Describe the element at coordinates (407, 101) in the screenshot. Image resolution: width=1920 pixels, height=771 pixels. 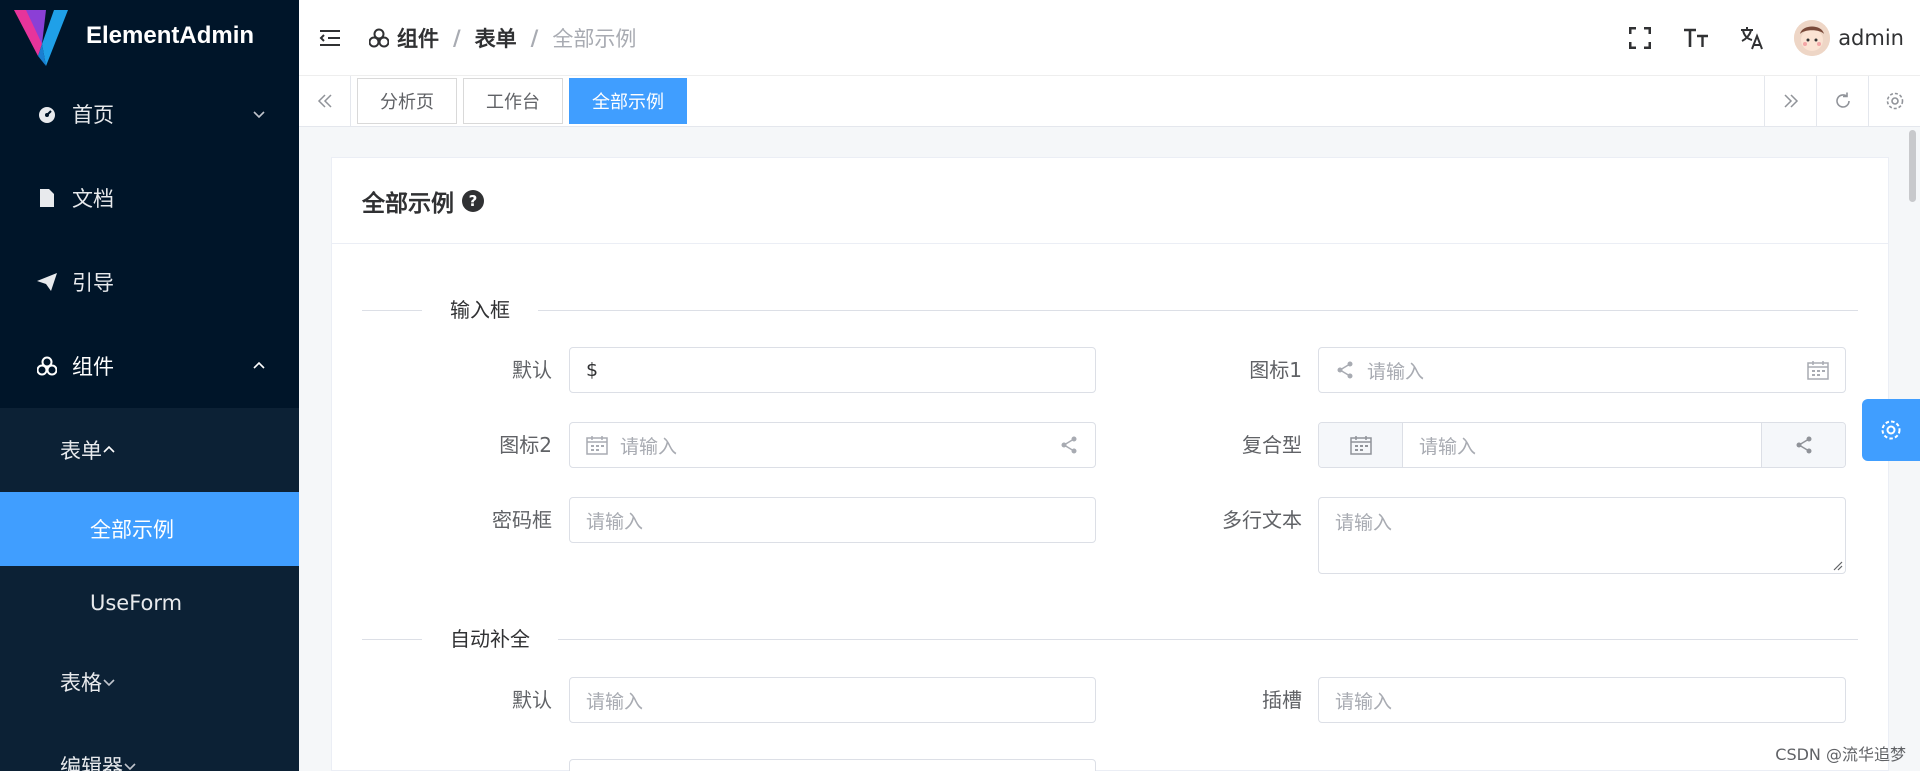
I see `tag-analysis: 分析页` at that location.